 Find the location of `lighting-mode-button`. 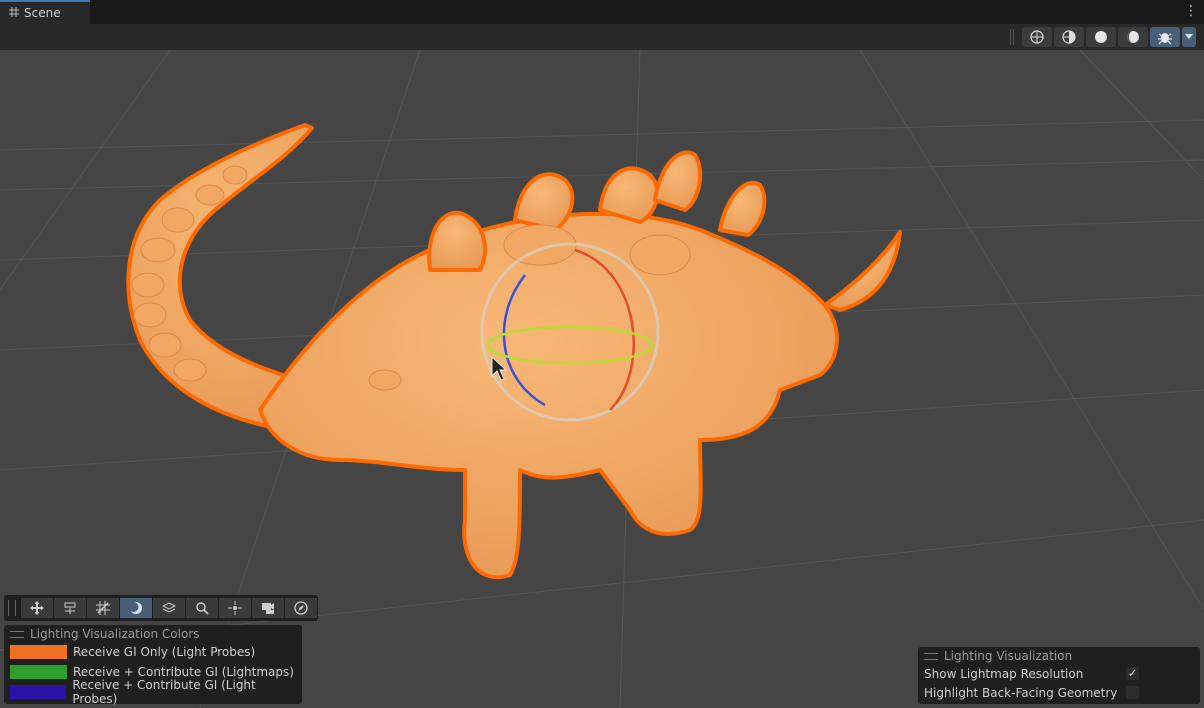

lighting-mode-button is located at coordinates (1133, 37).